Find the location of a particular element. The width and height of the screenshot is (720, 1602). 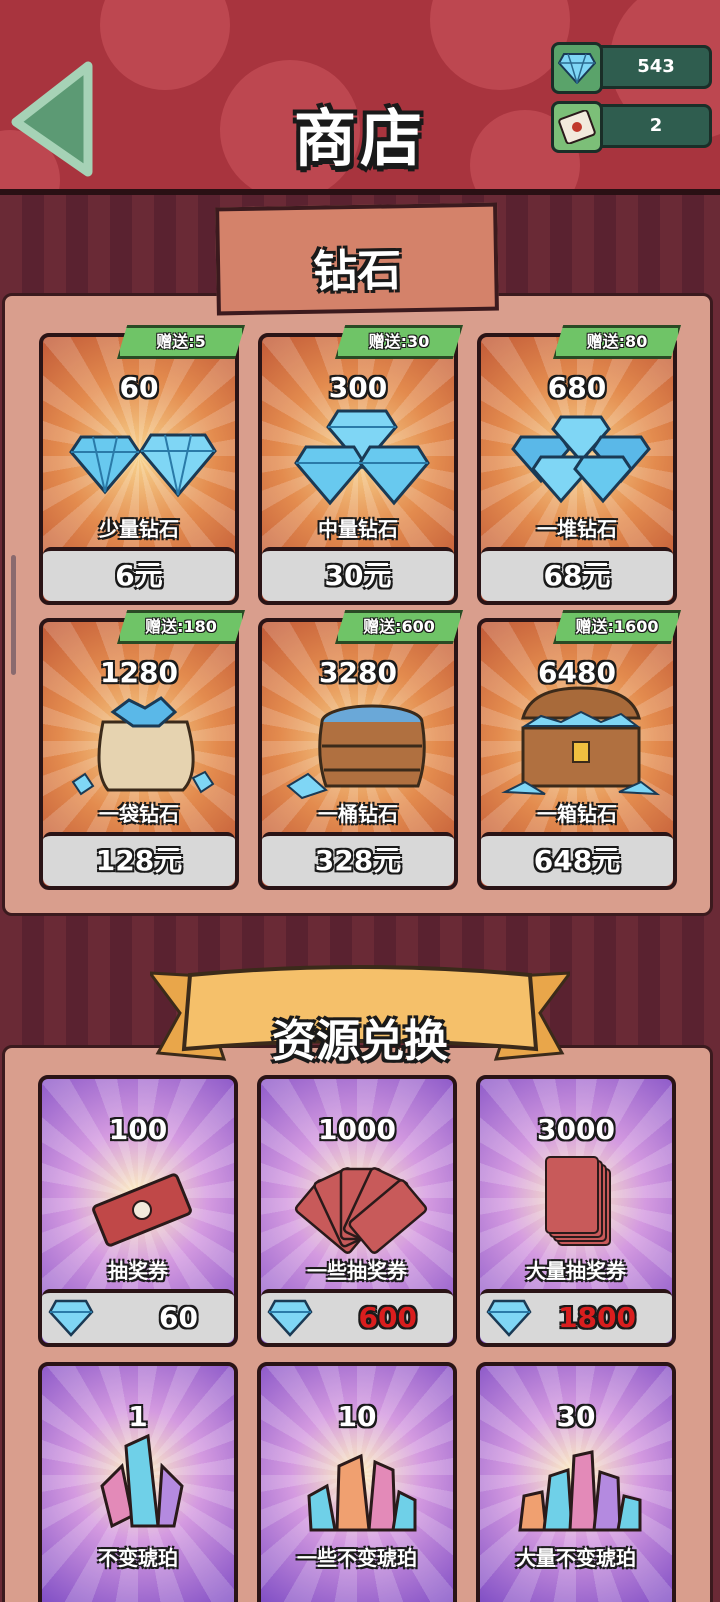

exchange-item-card: 10 一些不变琥珀 is located at coordinates (357, 1482).